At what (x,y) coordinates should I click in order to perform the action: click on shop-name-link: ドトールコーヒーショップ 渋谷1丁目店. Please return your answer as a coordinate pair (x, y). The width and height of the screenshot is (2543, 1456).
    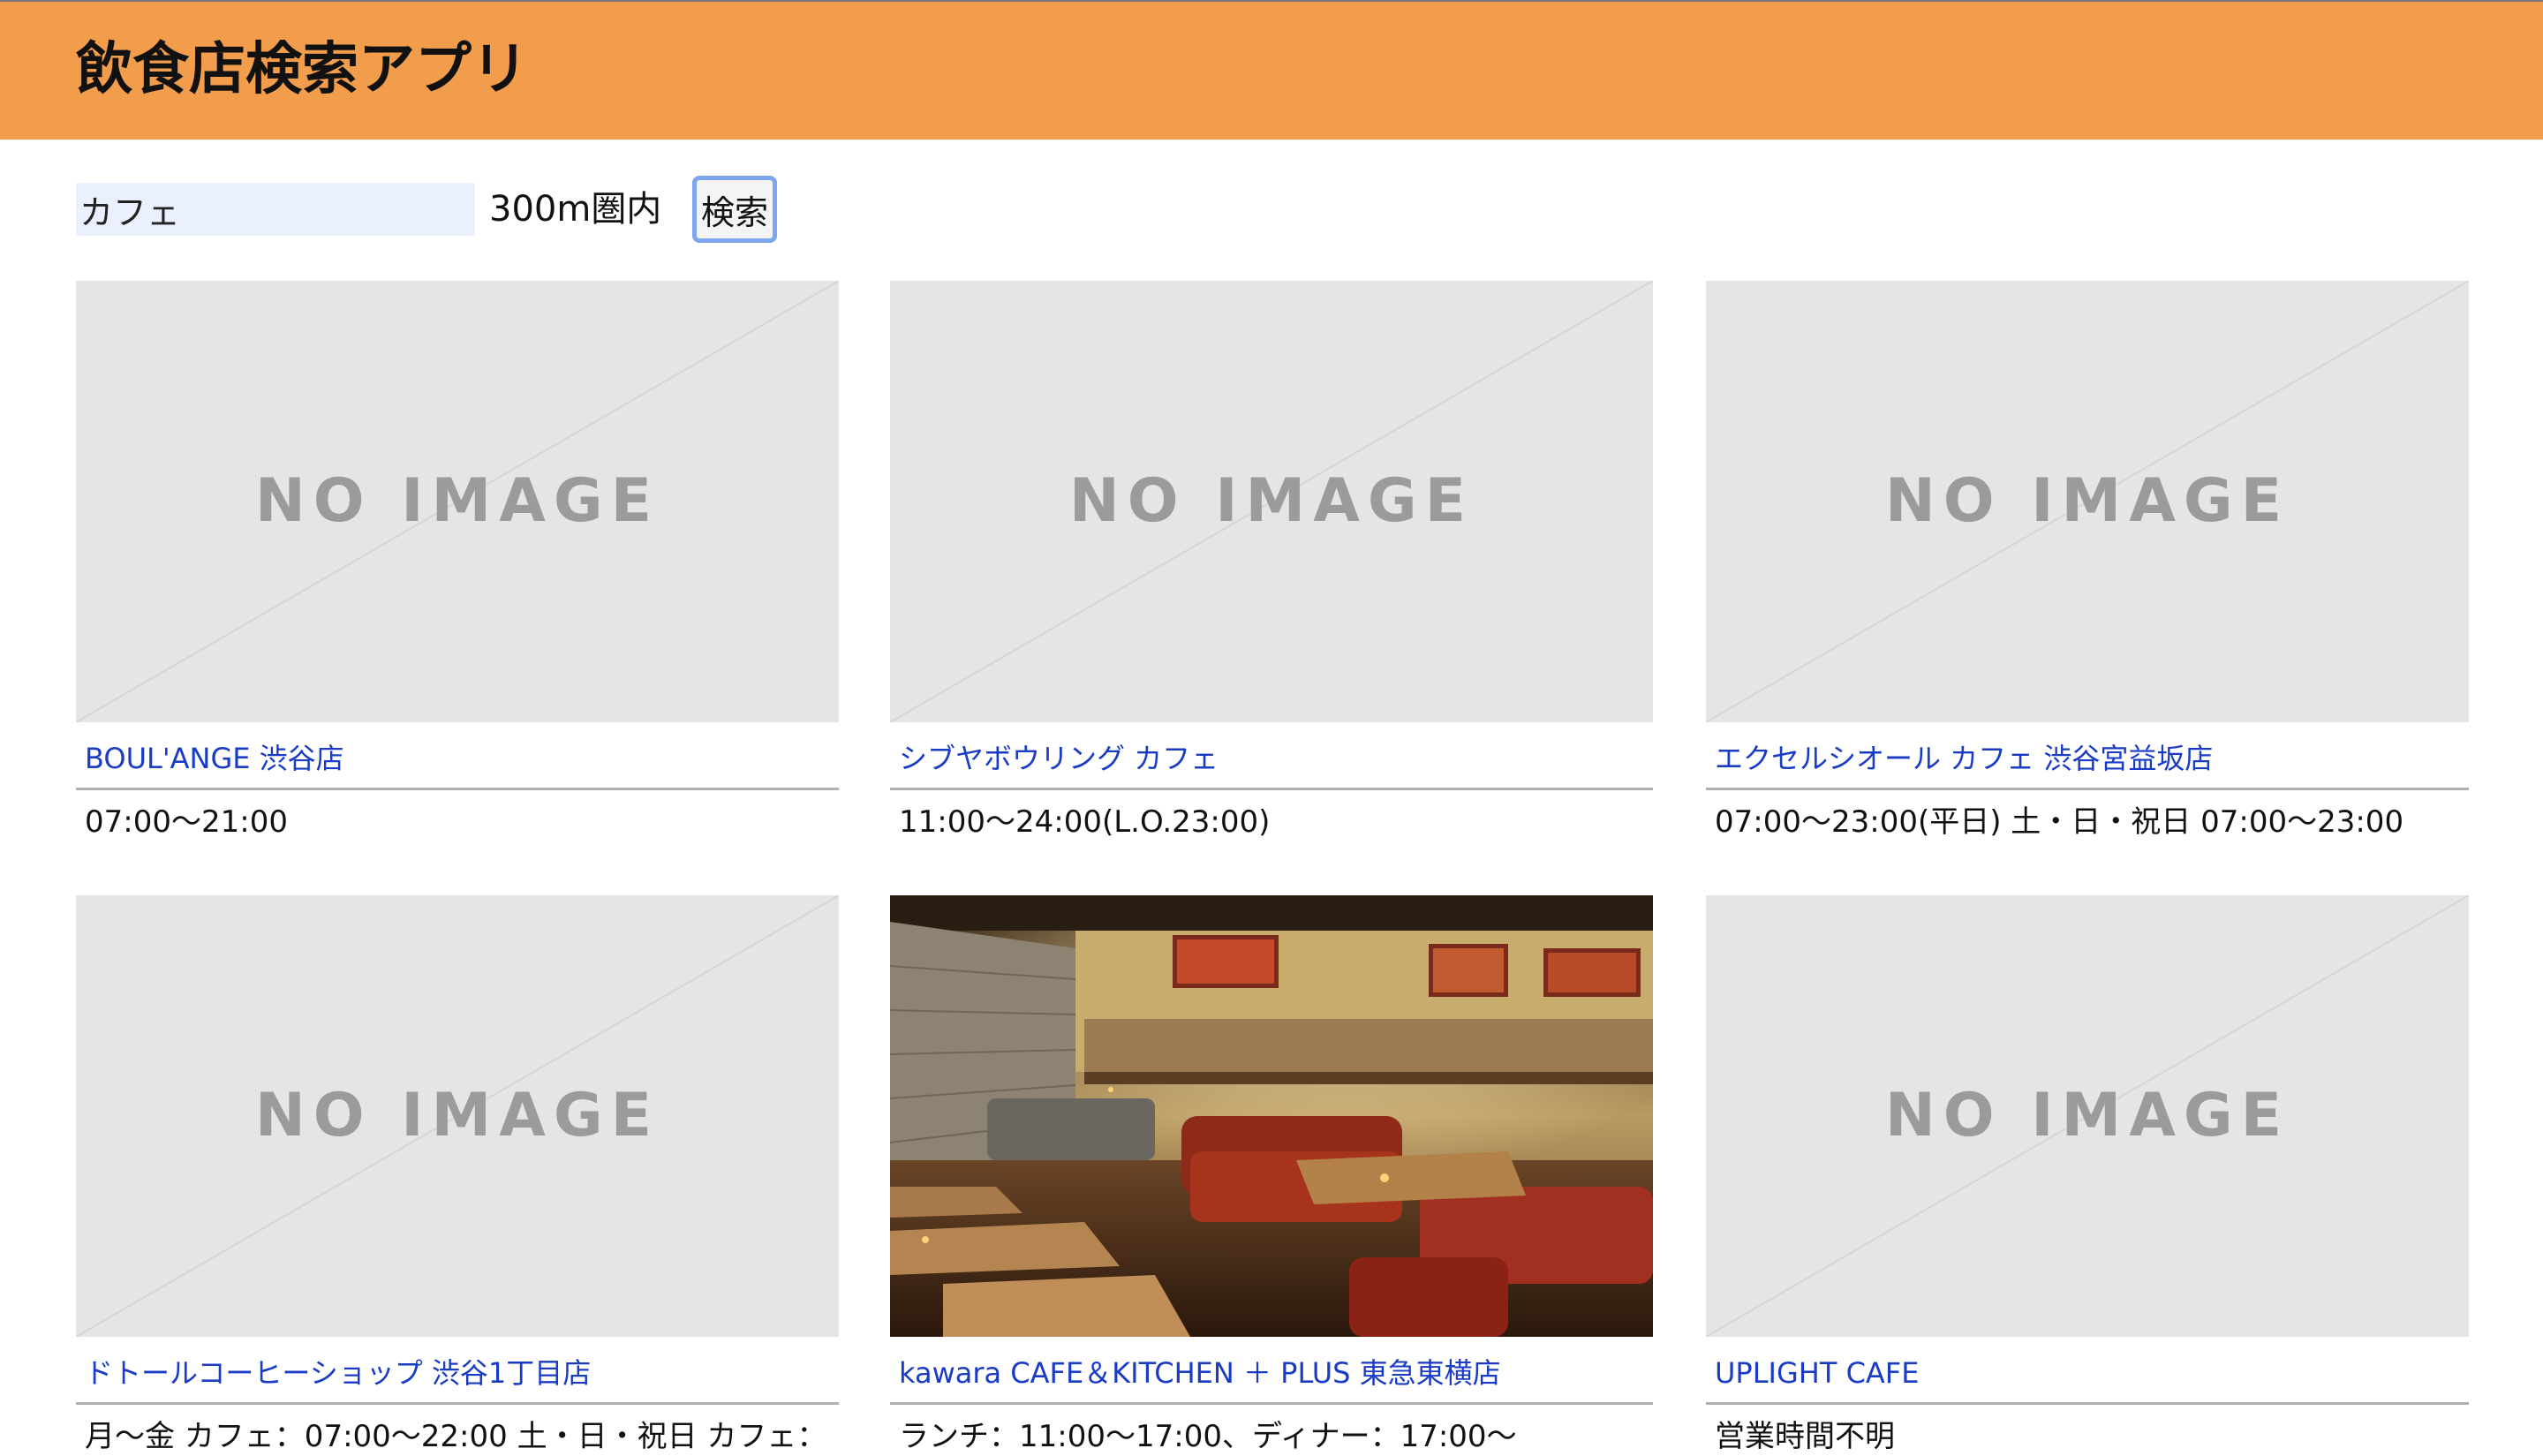
    Looking at the image, I should click on (458, 1379).